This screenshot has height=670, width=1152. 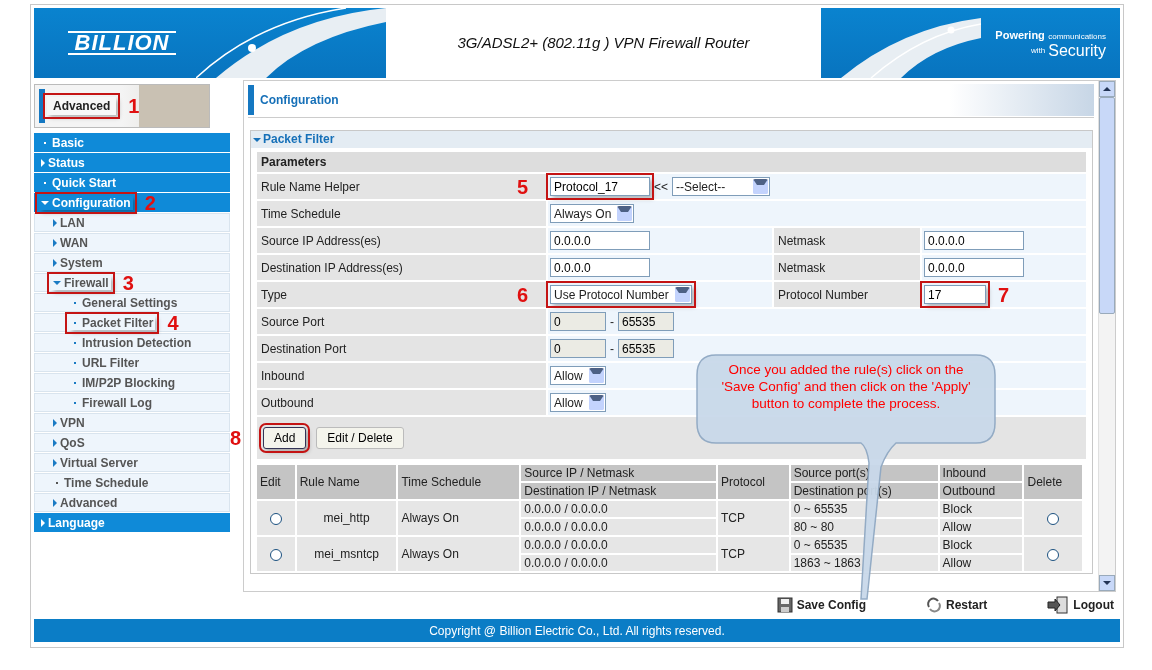 I want to click on table-cell: Block, so click(x=981, y=509).